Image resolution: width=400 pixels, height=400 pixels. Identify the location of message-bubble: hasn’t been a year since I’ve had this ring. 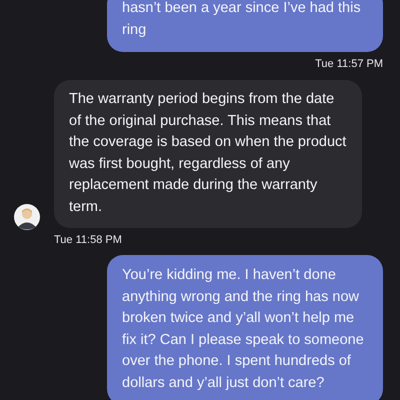
(245, 26).